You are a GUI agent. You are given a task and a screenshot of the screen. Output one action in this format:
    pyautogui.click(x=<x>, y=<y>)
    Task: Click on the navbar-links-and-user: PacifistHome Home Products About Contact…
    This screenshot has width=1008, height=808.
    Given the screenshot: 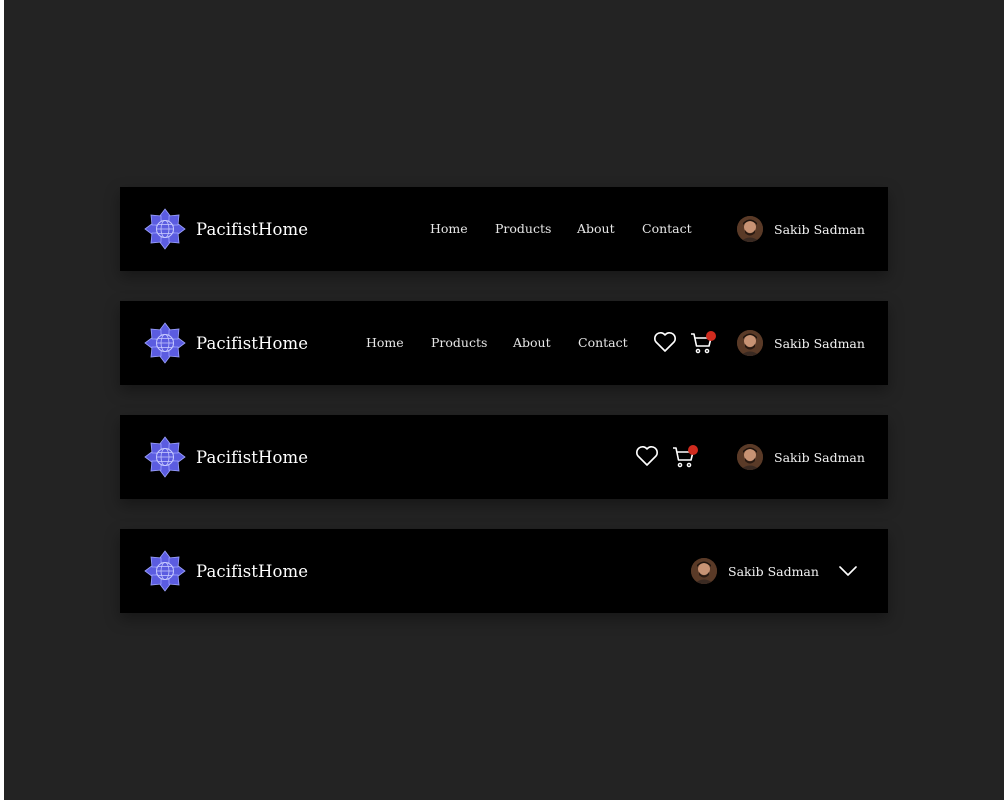 What is the action you would take?
    pyautogui.click(x=504, y=229)
    